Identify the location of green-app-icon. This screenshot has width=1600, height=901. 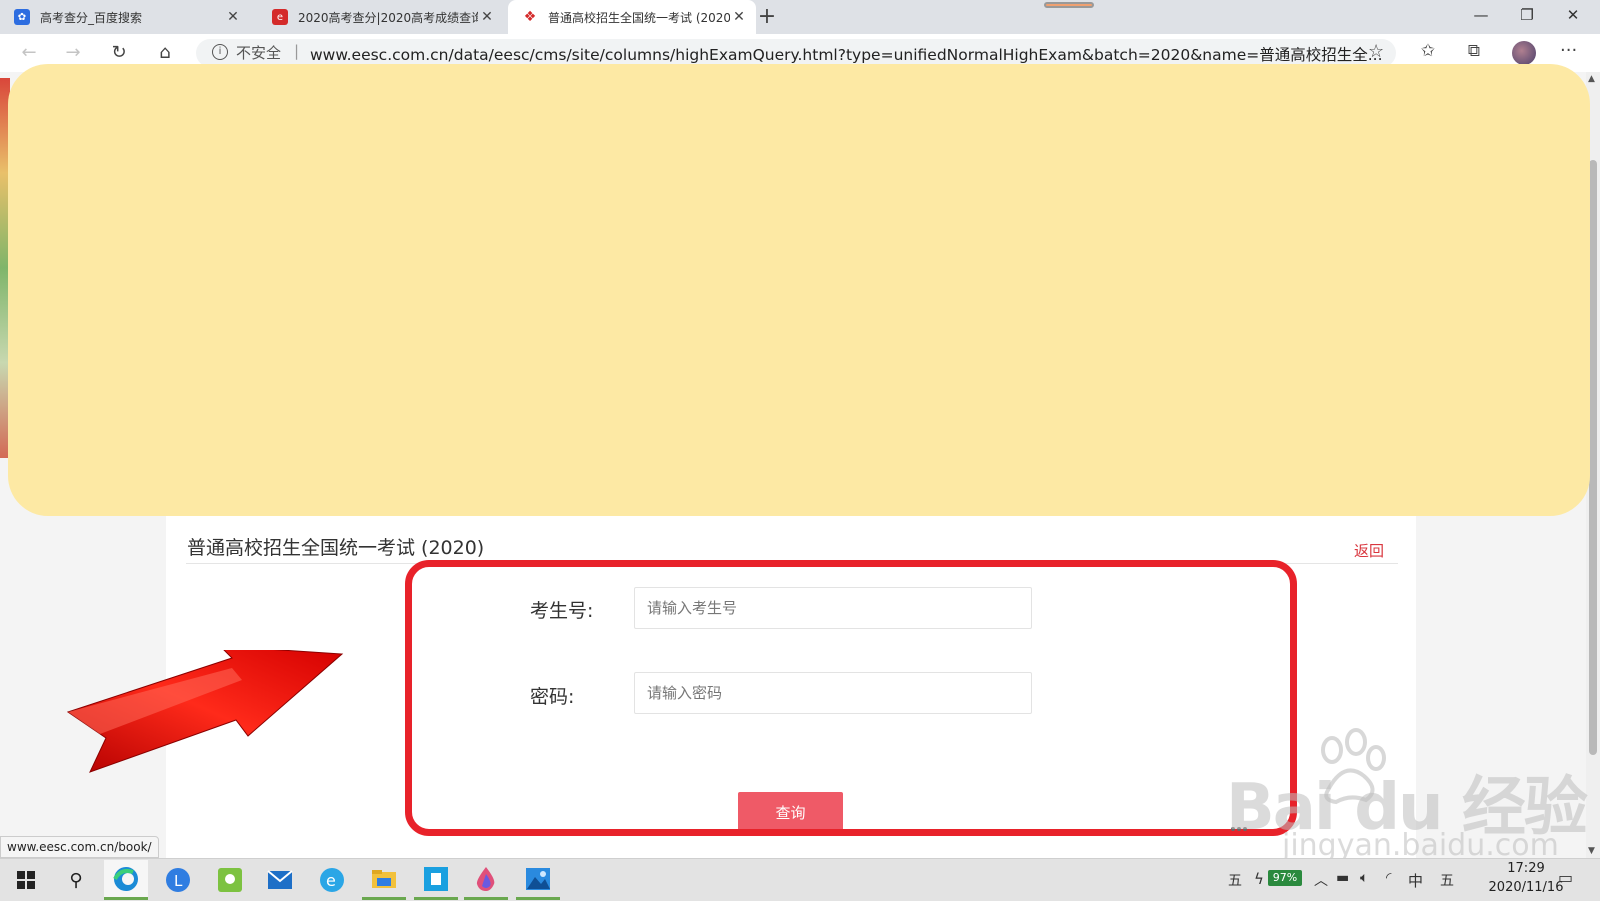
(230, 880).